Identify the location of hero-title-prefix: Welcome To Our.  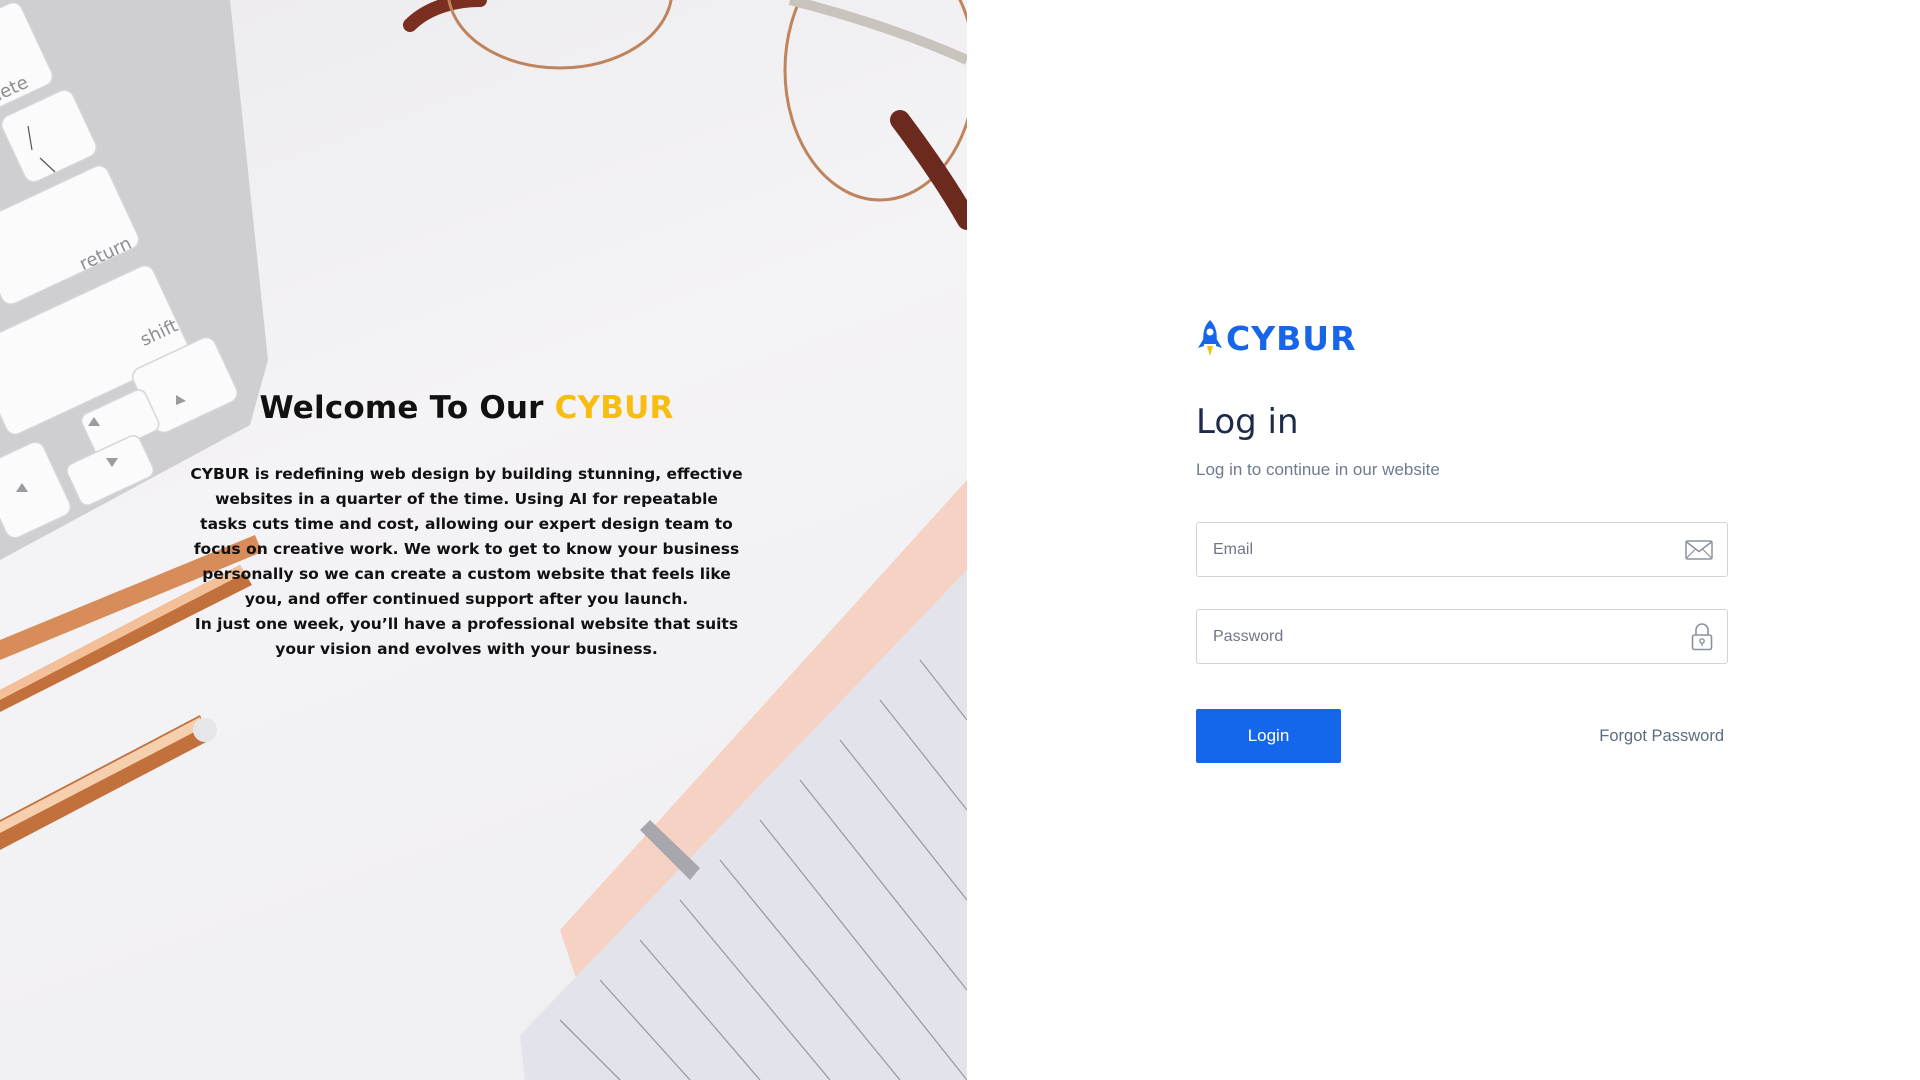
(407, 408).